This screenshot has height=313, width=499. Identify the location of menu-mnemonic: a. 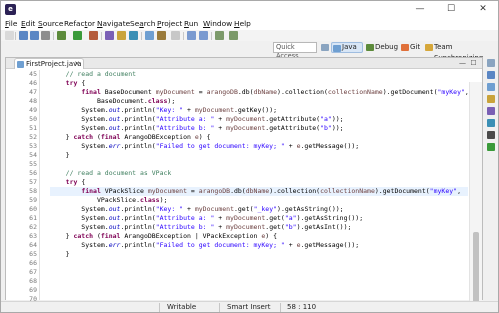
(141, 23).